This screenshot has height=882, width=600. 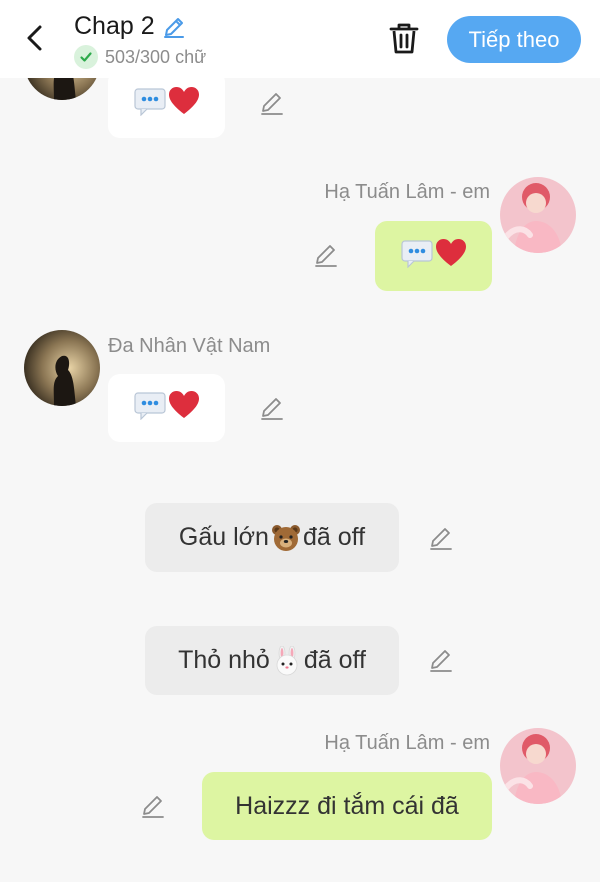 I want to click on bear-face-icon, so click(x=286, y=538).